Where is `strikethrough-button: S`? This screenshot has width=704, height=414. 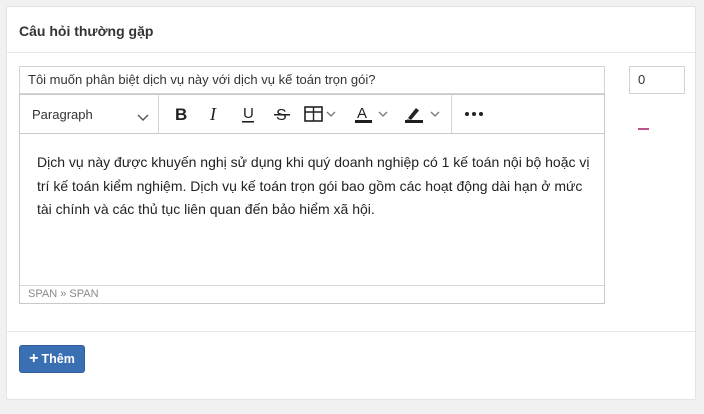 strikethrough-button: S is located at coordinates (282, 114).